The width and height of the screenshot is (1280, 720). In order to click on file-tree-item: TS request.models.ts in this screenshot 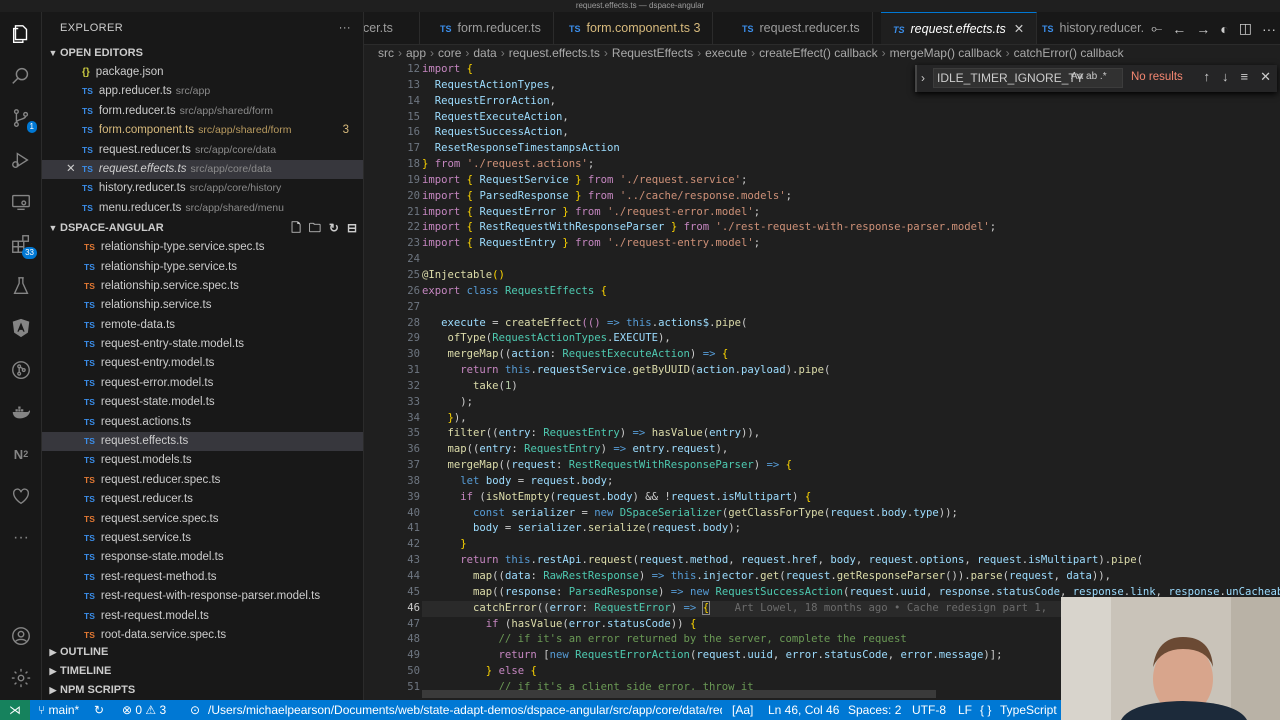, I will do `click(202, 460)`.